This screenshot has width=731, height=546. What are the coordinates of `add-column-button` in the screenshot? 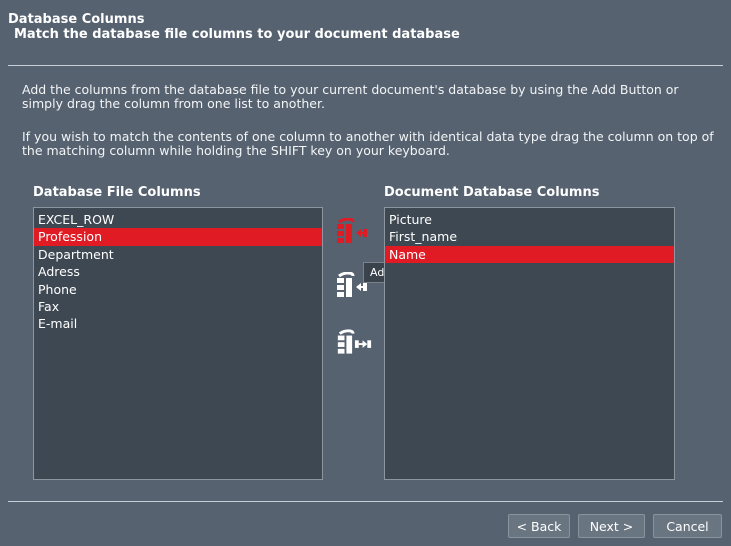 It's located at (352, 235).